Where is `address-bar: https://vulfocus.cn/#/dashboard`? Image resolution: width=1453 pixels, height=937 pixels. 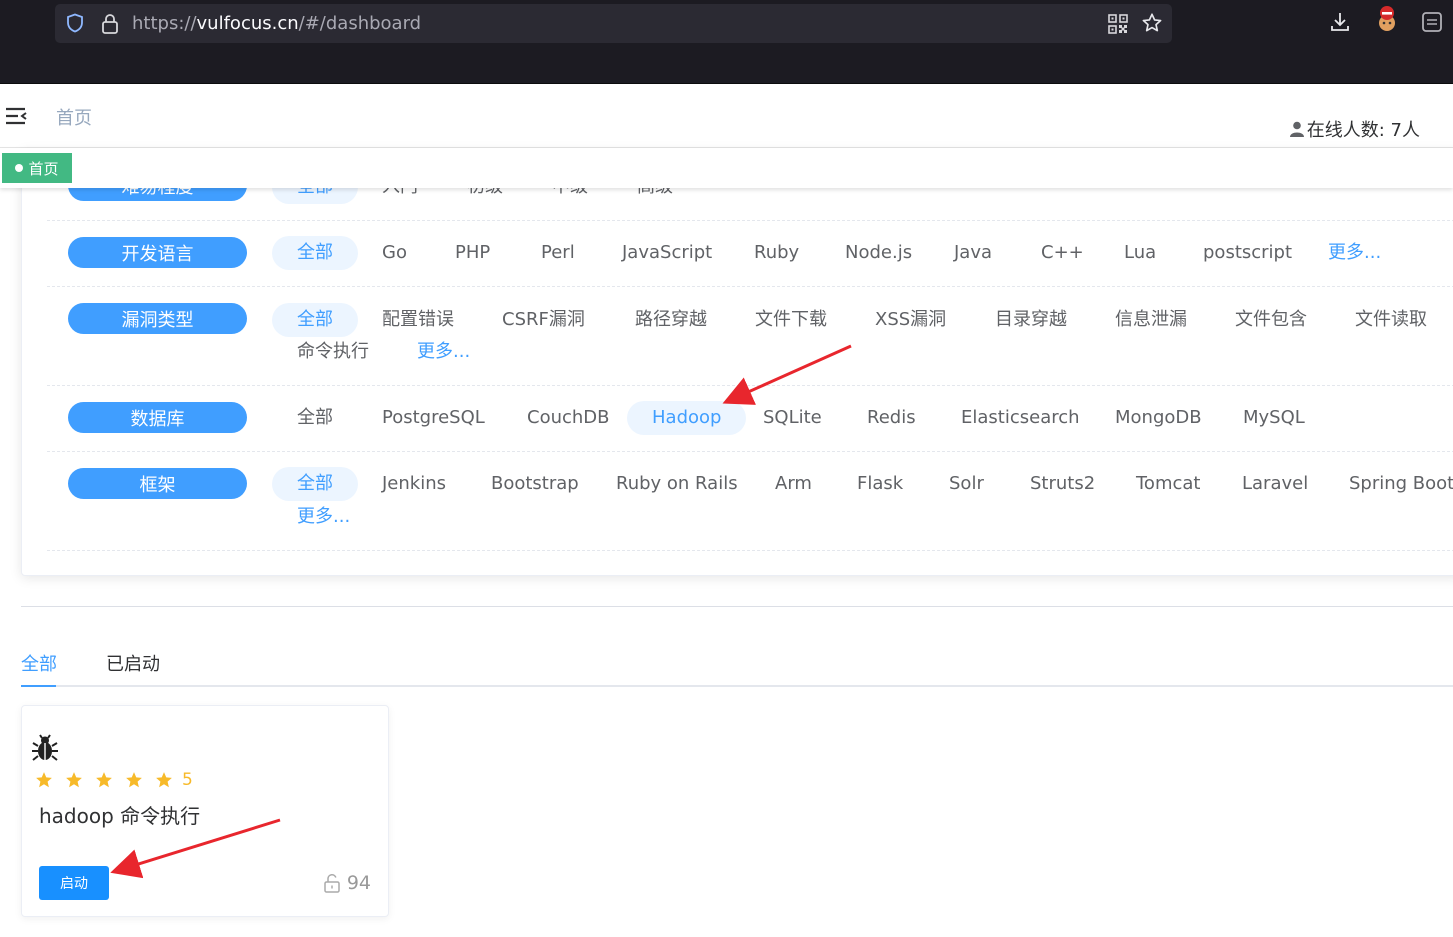
address-bar: https://vulfocus.cn/#/dashboard is located at coordinates (613, 23).